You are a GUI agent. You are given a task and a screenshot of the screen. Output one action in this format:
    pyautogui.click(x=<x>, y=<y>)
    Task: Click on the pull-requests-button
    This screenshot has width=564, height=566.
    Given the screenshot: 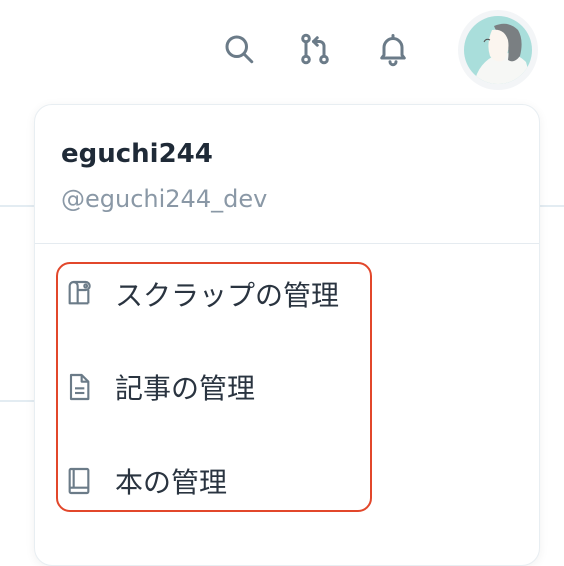 What is the action you would take?
    pyautogui.click(x=315, y=49)
    